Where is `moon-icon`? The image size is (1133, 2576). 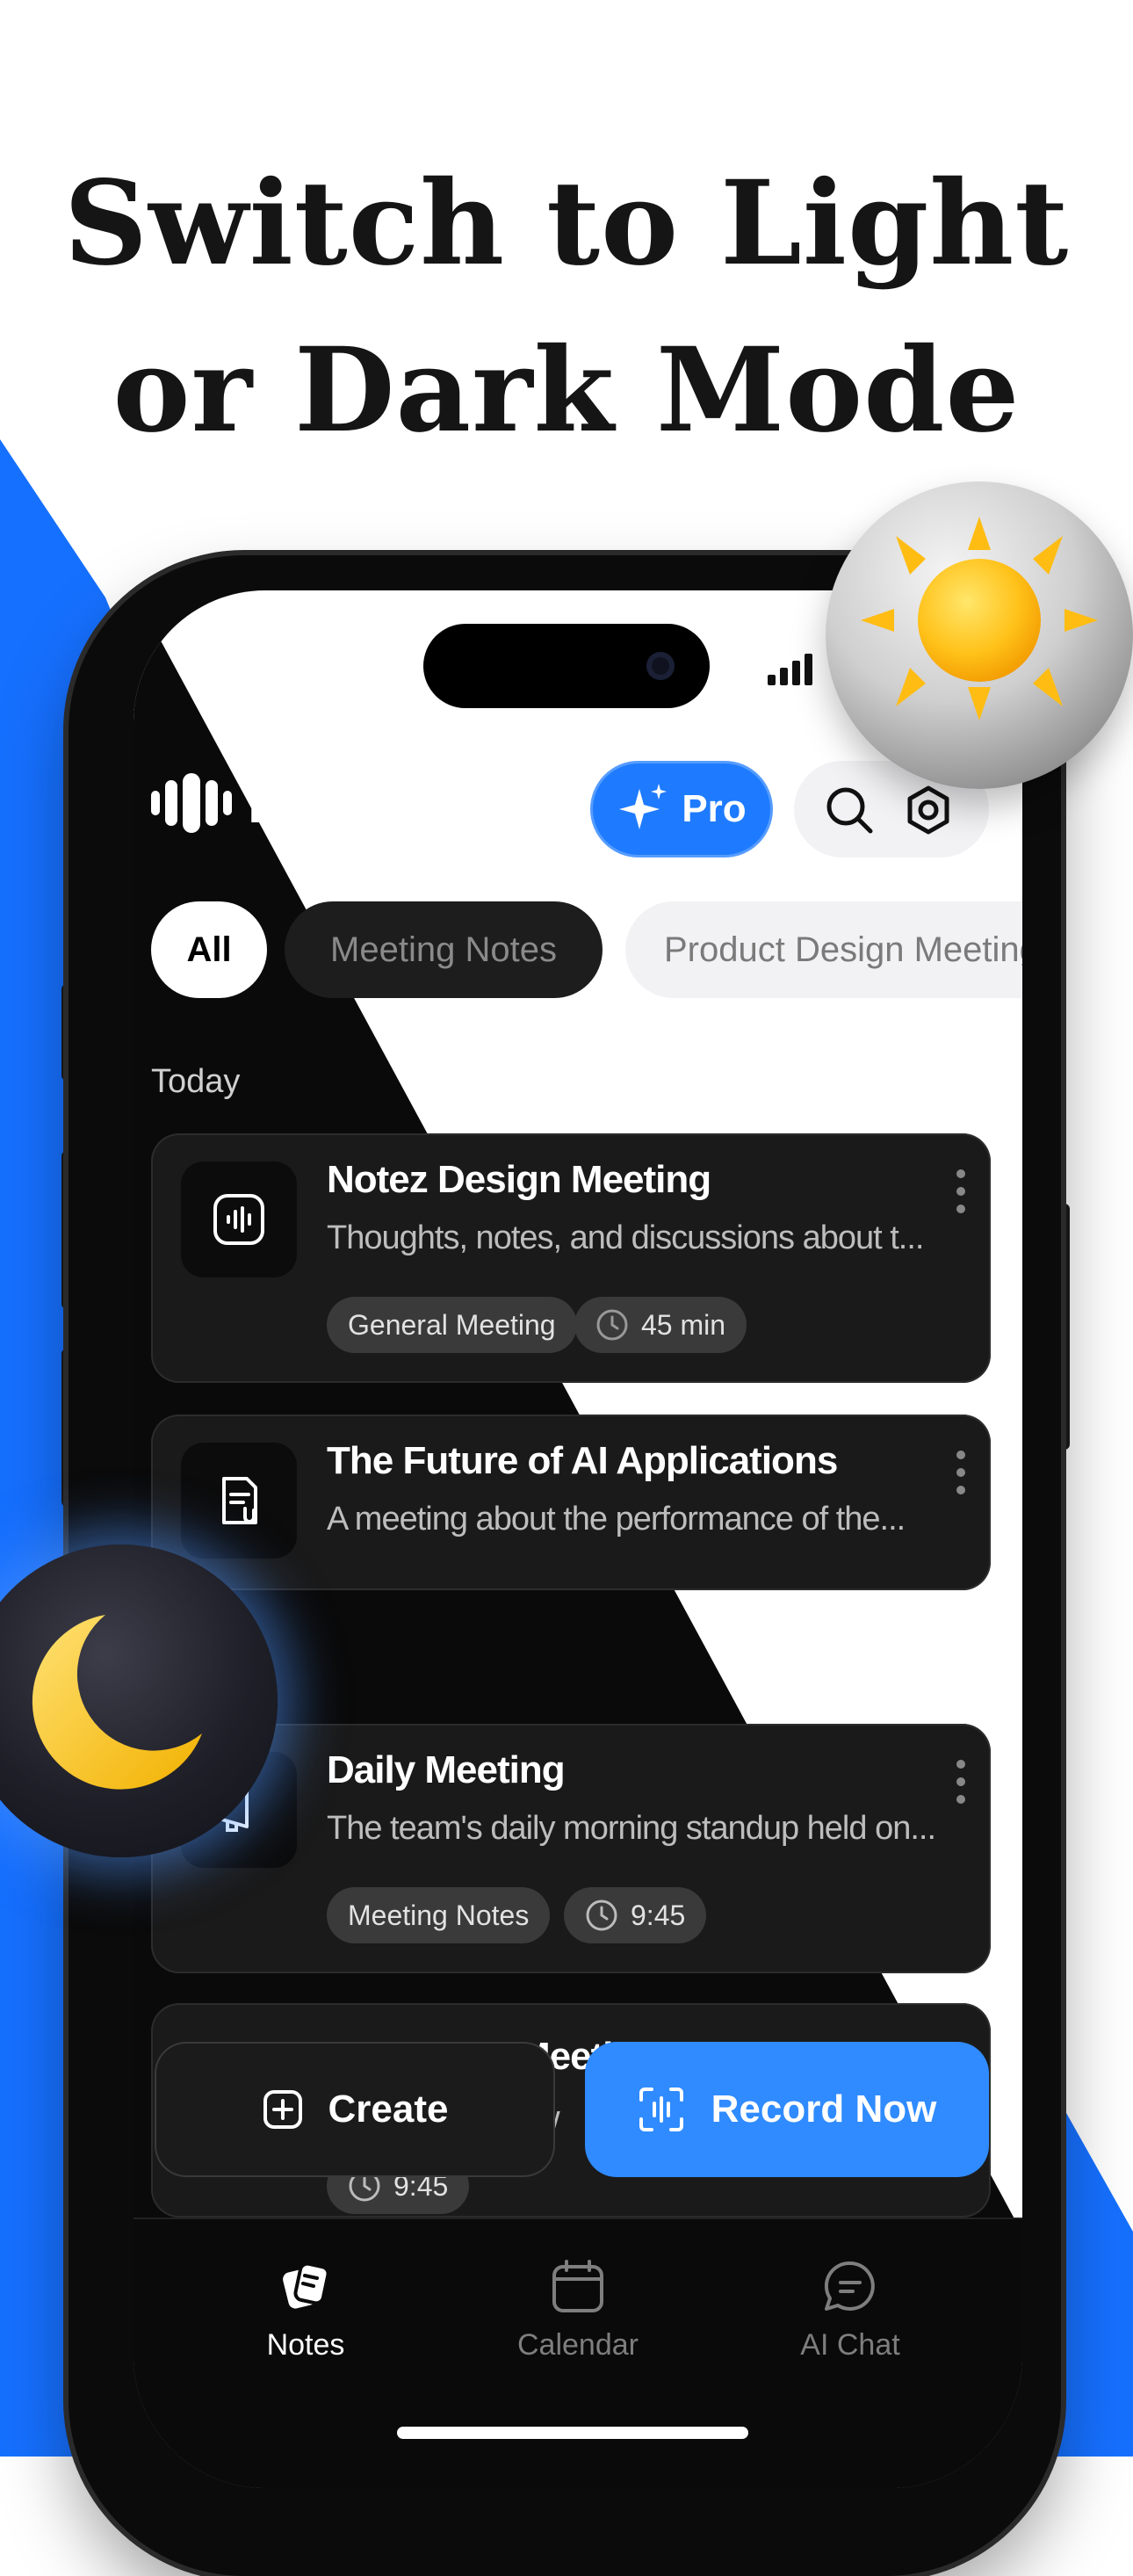 moon-icon is located at coordinates (118, 1702).